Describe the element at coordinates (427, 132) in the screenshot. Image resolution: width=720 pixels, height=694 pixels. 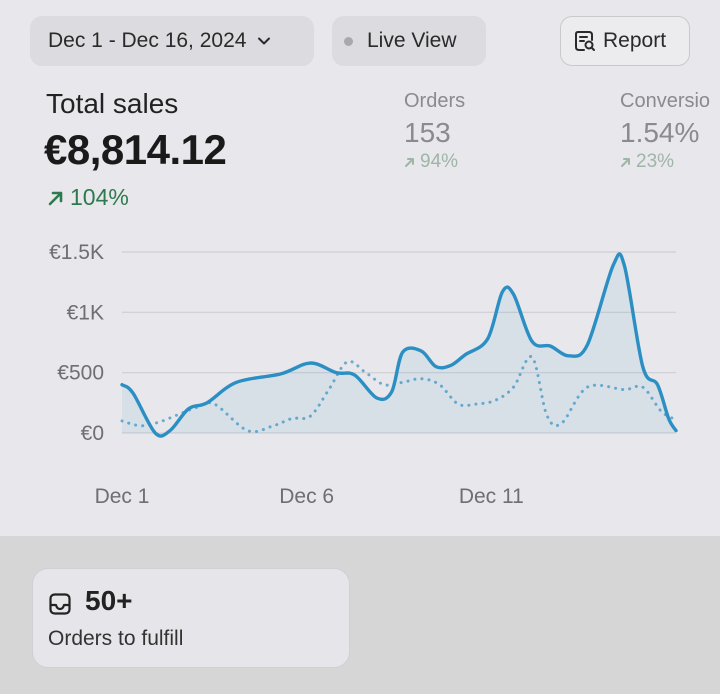
I see `orders-value: 153` at that location.